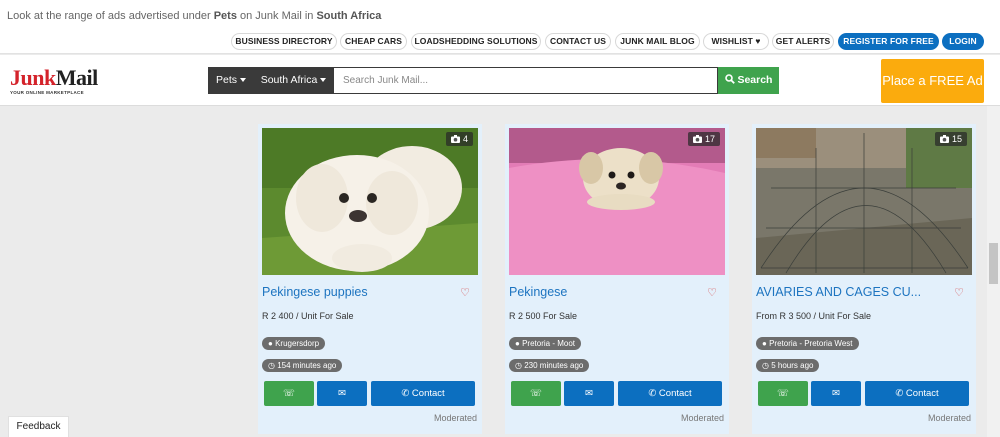 The image size is (1000, 437). What do you see at coordinates (357, 292) in the screenshot?
I see `listing-title: Pekingese puppies` at bounding box center [357, 292].